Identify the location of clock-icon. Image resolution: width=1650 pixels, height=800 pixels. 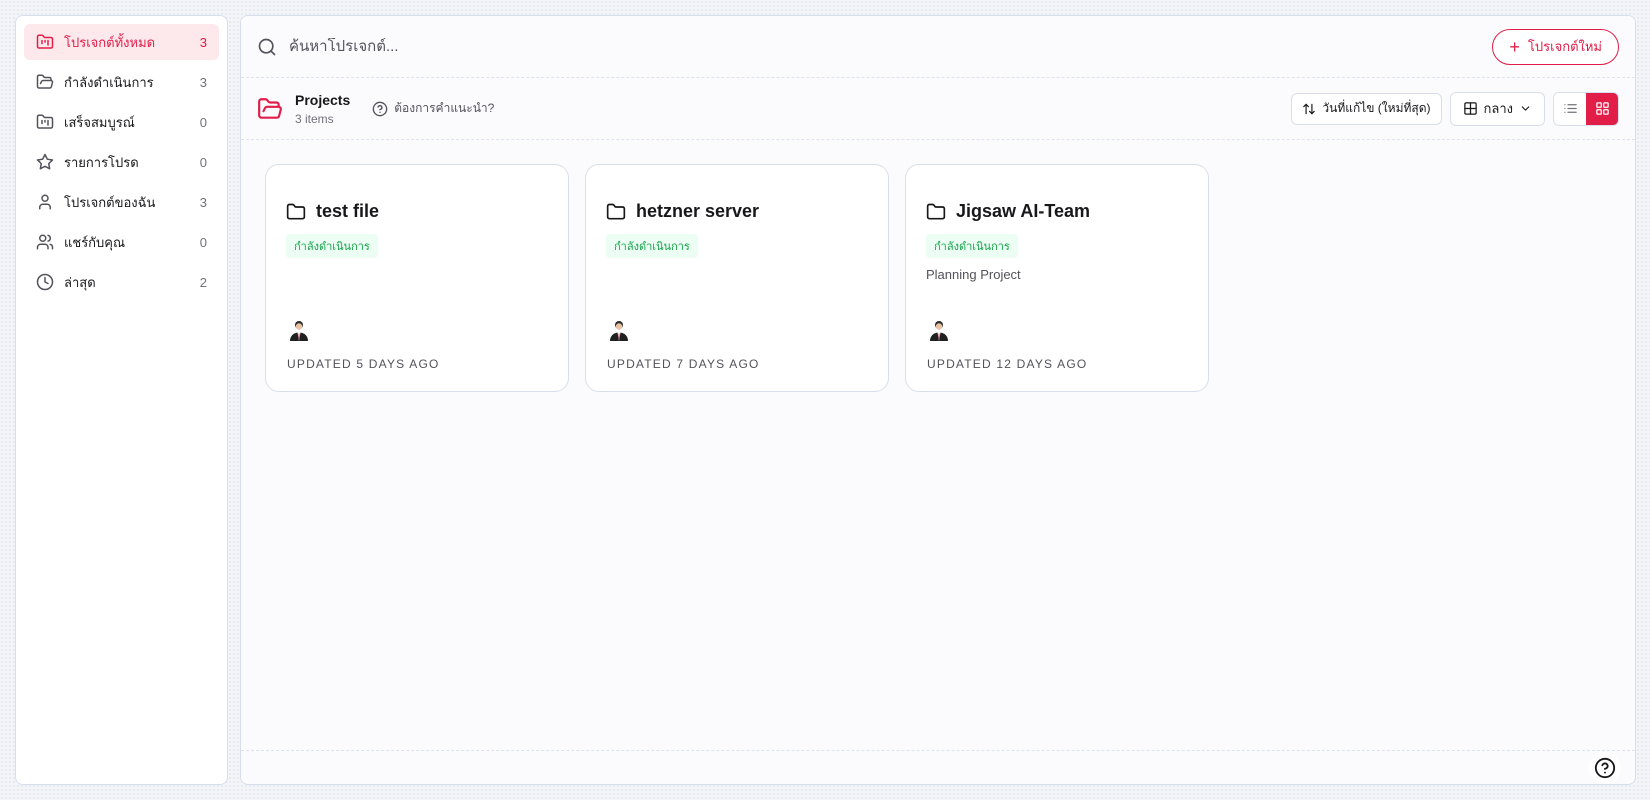
(45, 282).